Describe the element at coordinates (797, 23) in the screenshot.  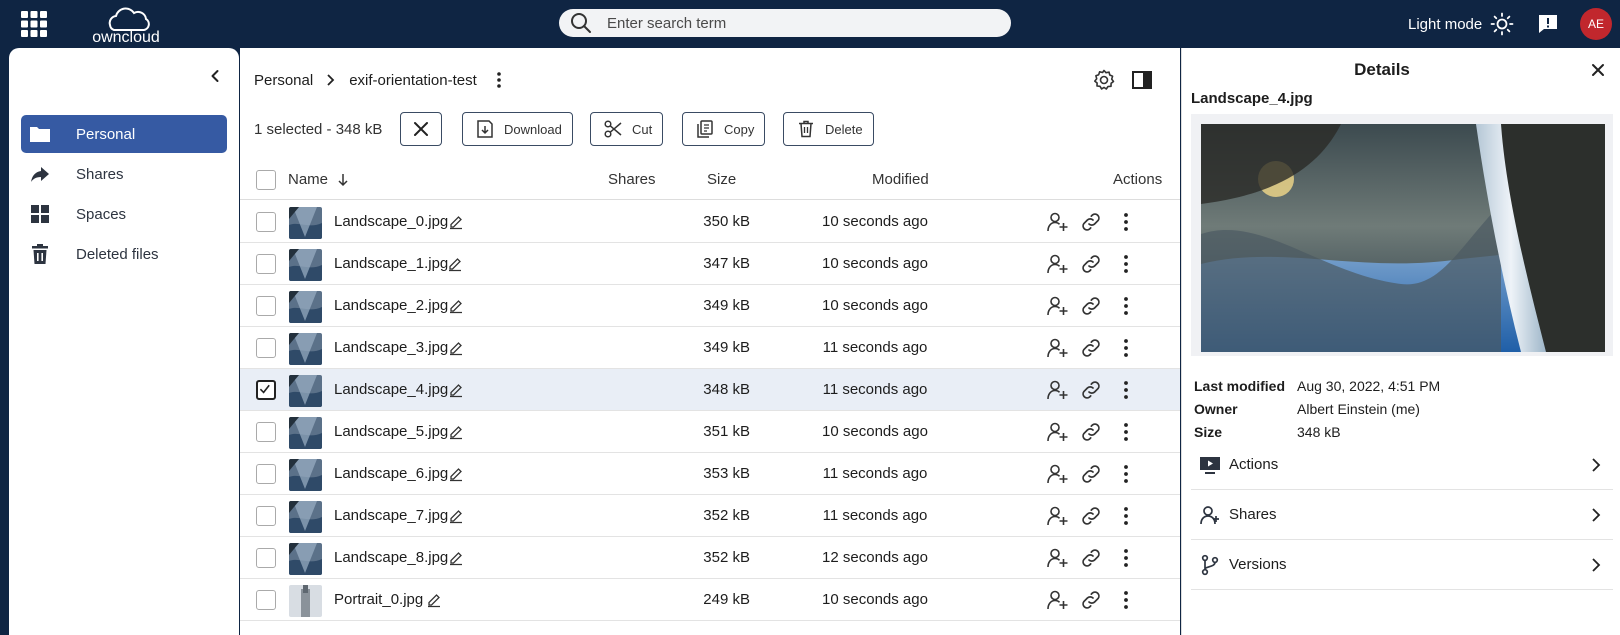
I see `search-input` at that location.